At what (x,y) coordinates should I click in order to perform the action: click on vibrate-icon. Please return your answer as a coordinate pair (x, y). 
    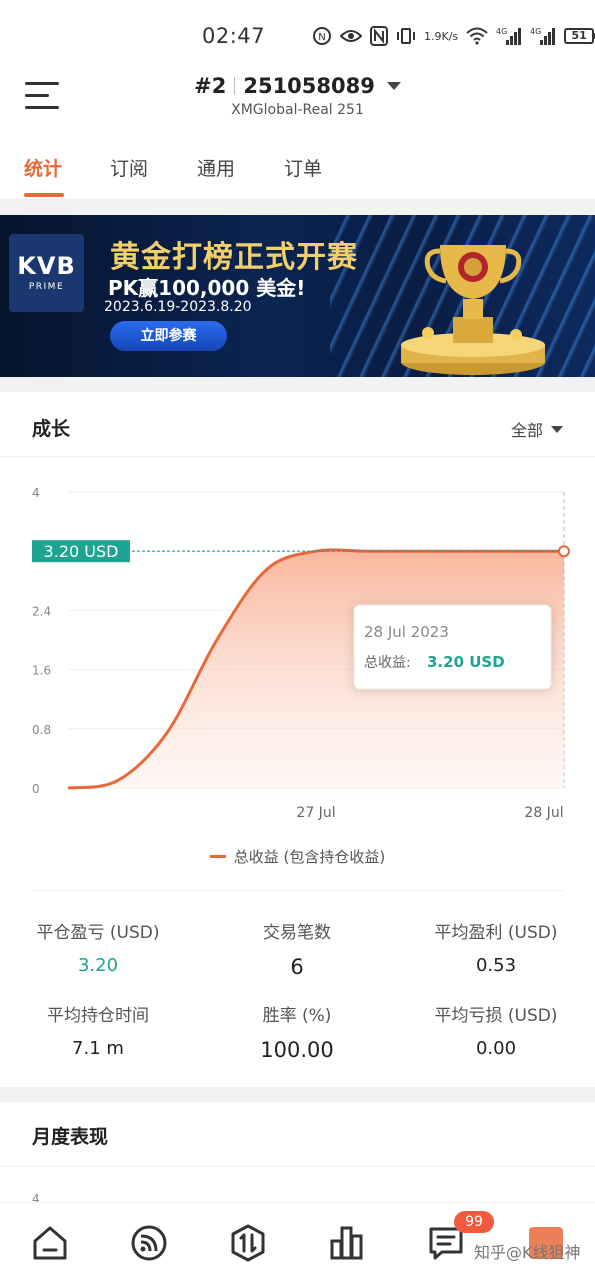
    Looking at the image, I should click on (406, 36).